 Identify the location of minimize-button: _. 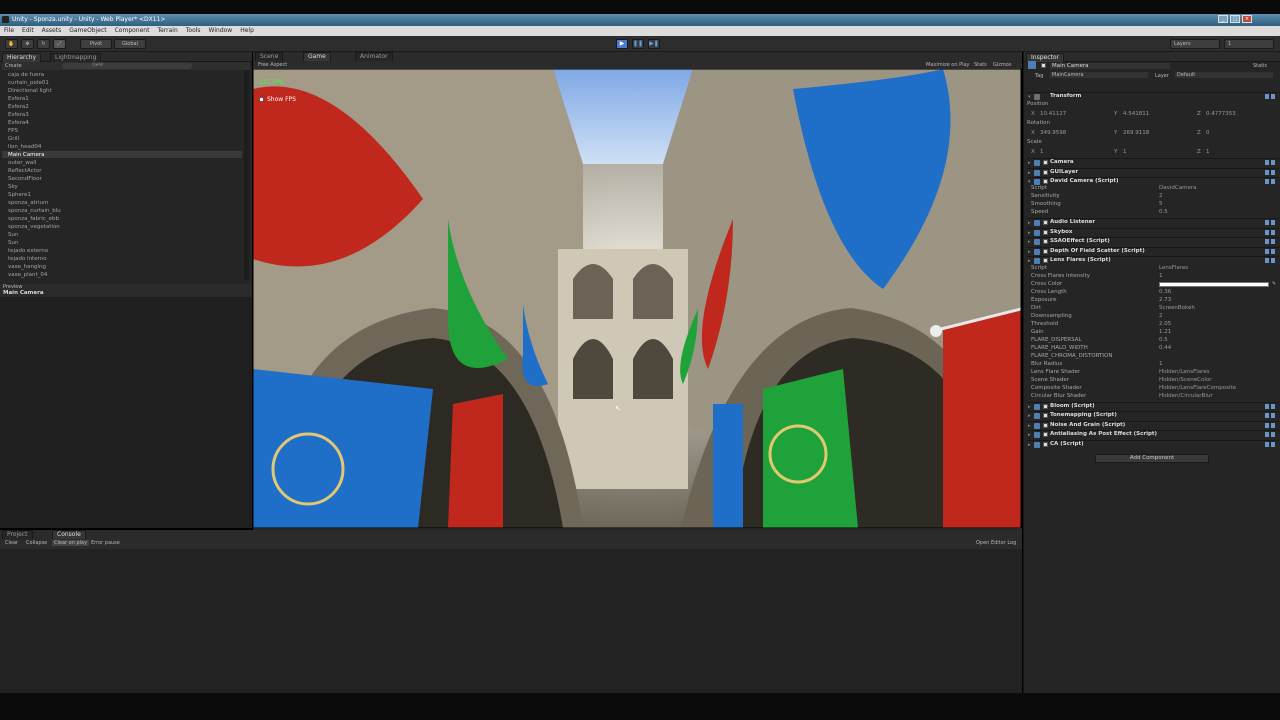
(1223, 19).